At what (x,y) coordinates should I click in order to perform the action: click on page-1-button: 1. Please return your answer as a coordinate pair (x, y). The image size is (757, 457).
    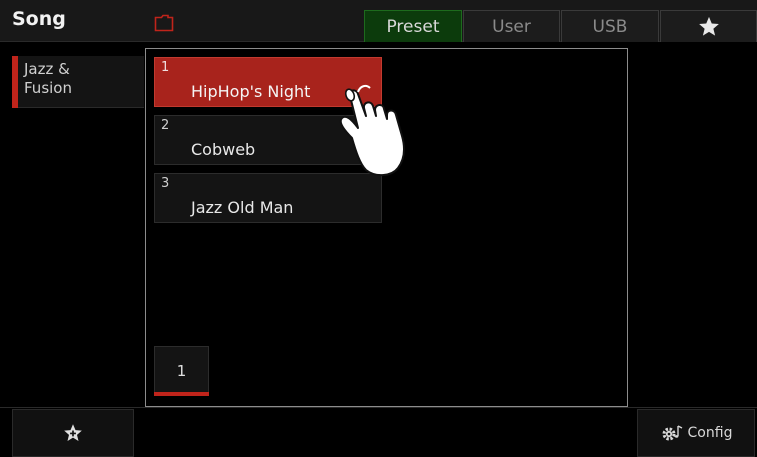
    Looking at the image, I should click on (181, 371).